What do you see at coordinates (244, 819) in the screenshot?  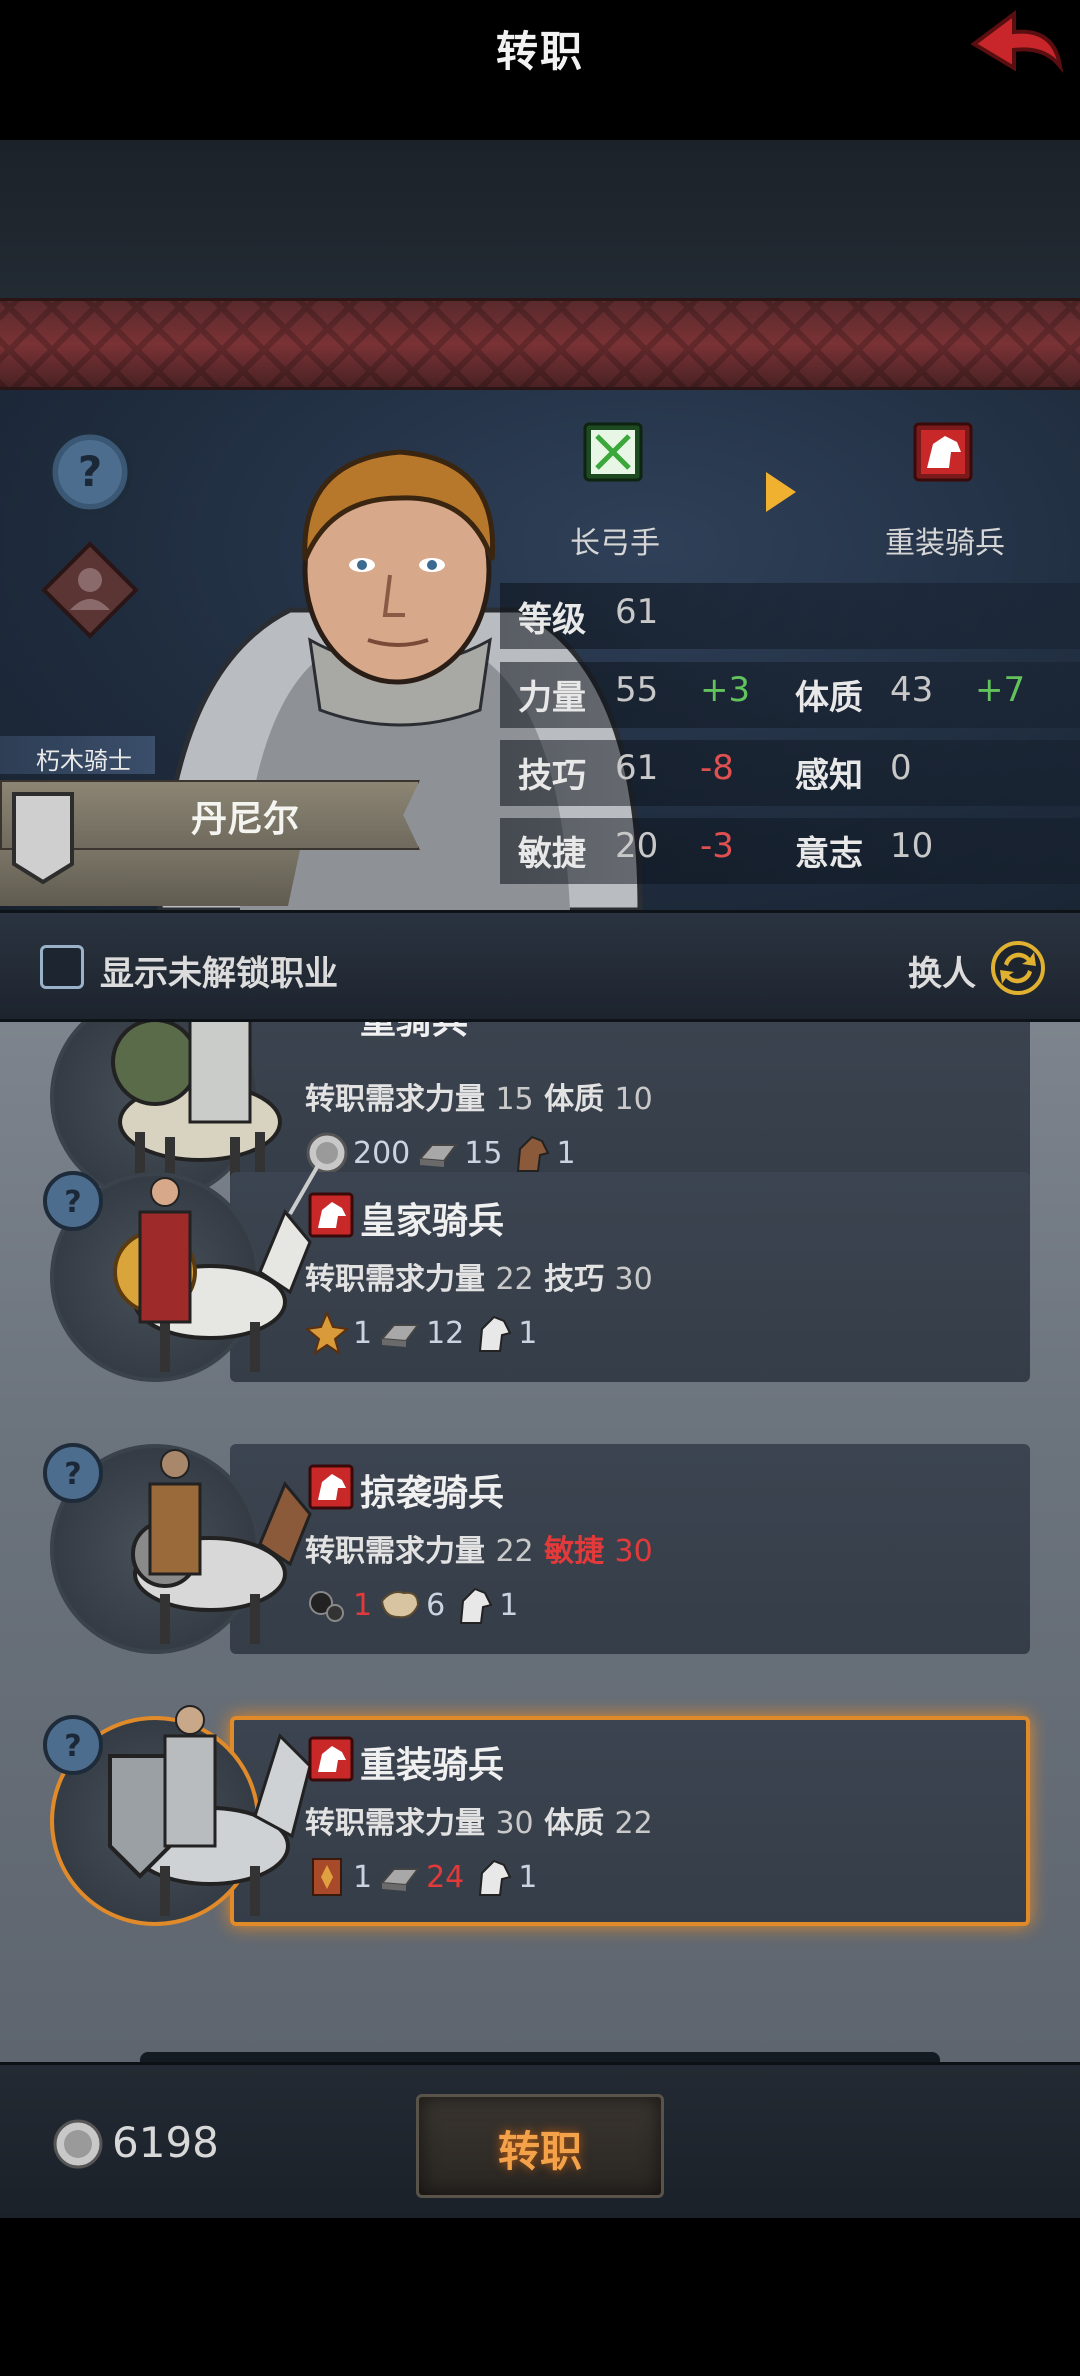 I see `hero-name: 丹尼尔` at bounding box center [244, 819].